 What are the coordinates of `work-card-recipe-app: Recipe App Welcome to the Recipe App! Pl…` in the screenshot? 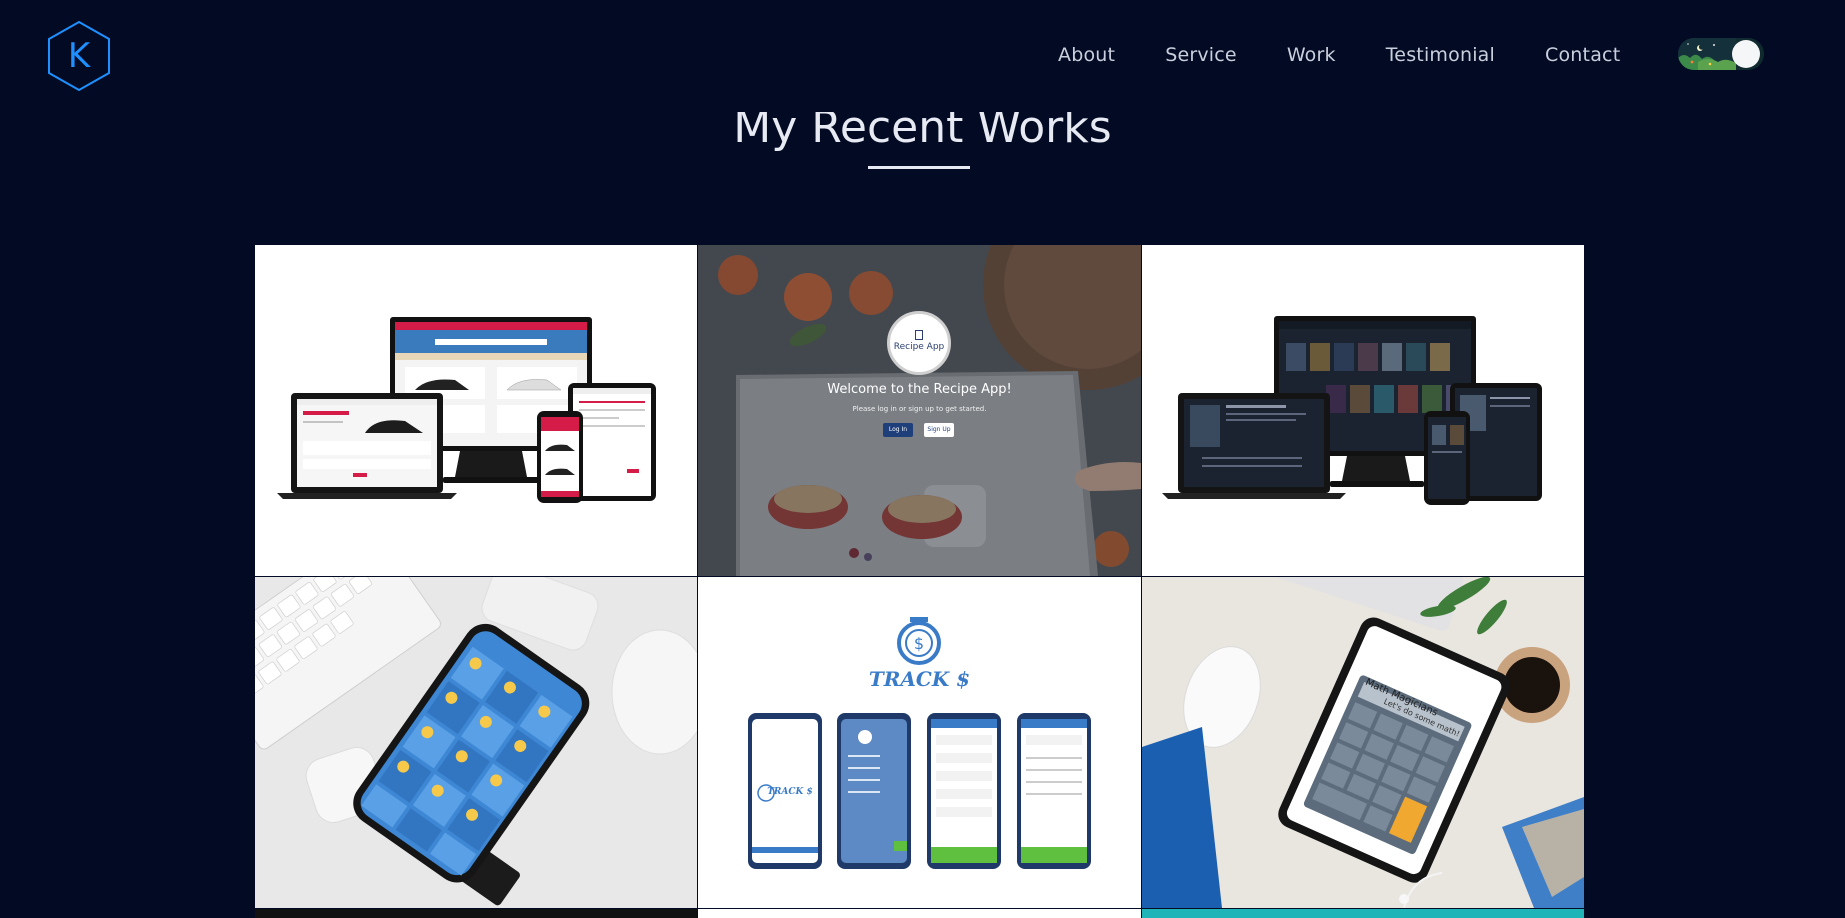 It's located at (919, 410).